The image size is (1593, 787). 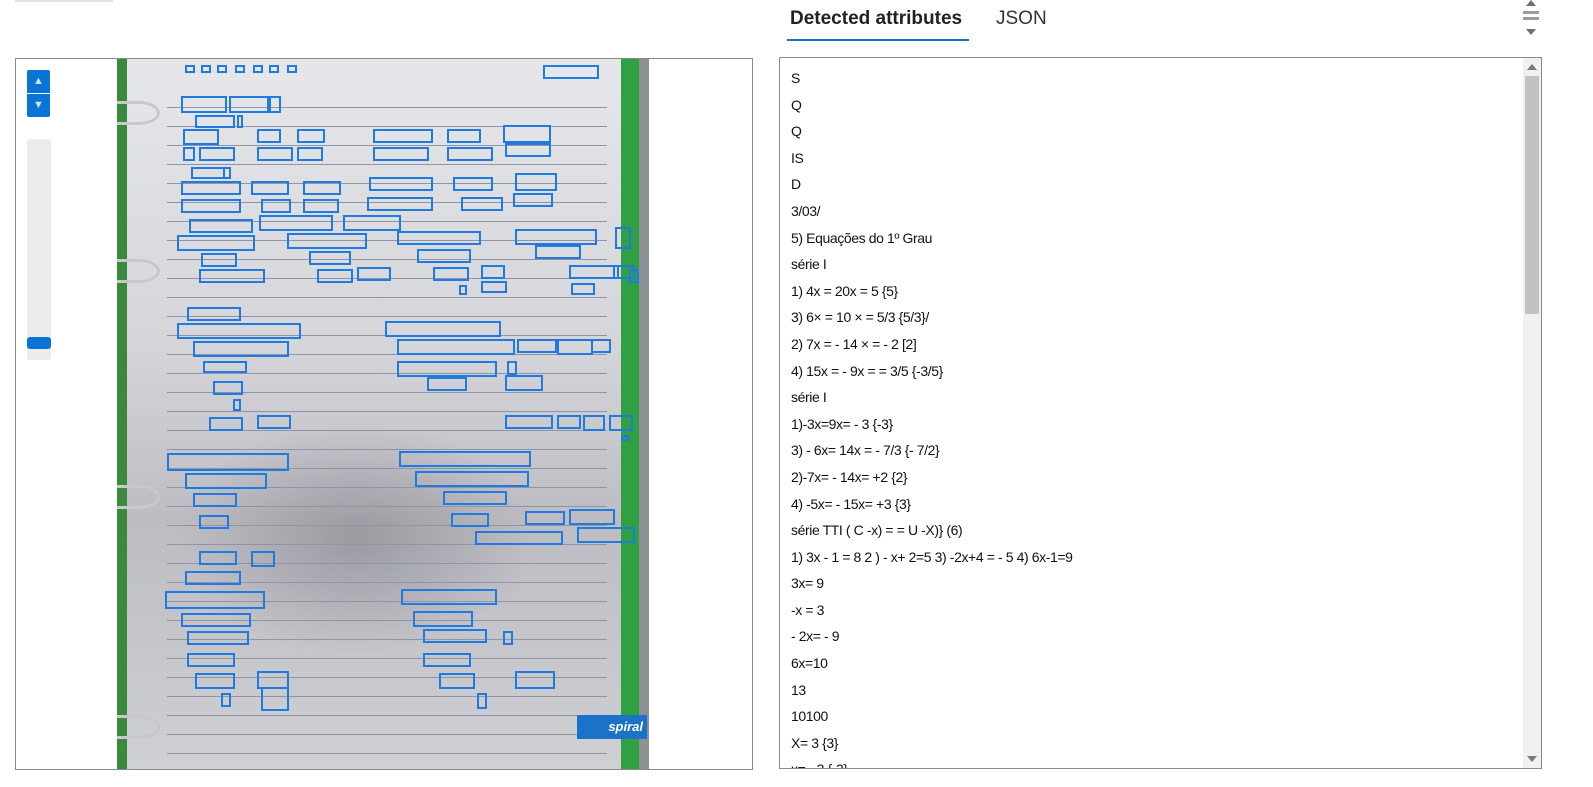 I want to click on detected-line: 6x=10, so click(x=809, y=663).